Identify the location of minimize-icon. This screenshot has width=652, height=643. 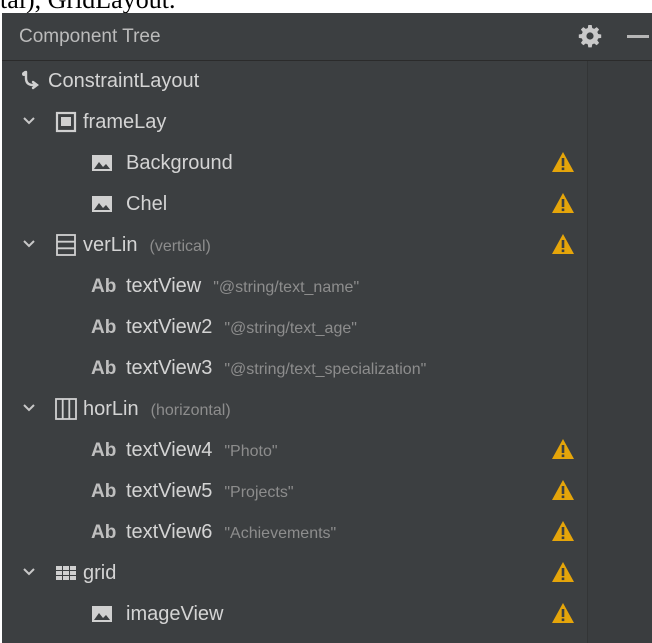
(638, 36).